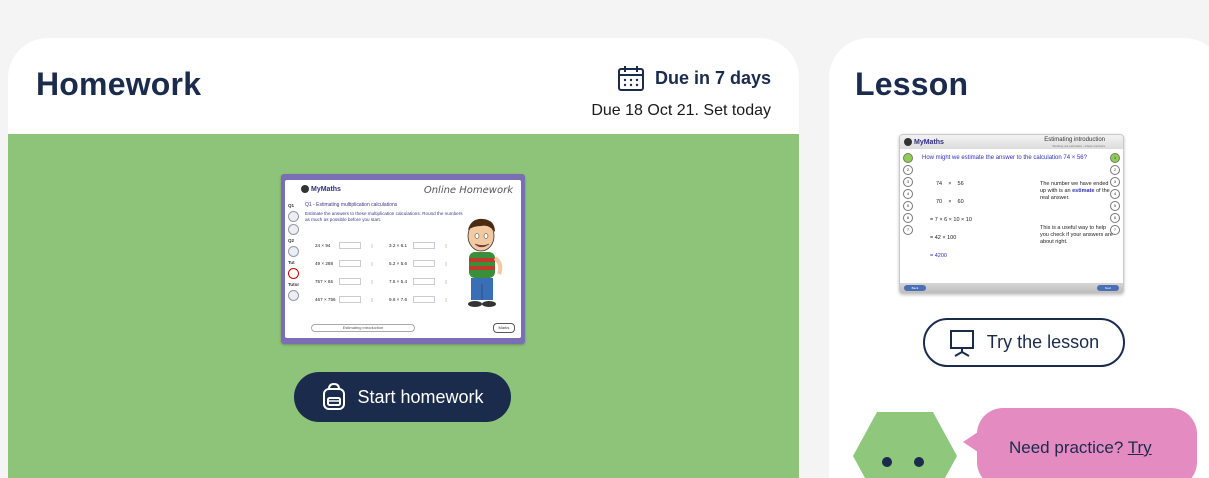  What do you see at coordinates (681, 110) in the screenshot?
I see `due-date: Due 18 Oct 21. Set today` at bounding box center [681, 110].